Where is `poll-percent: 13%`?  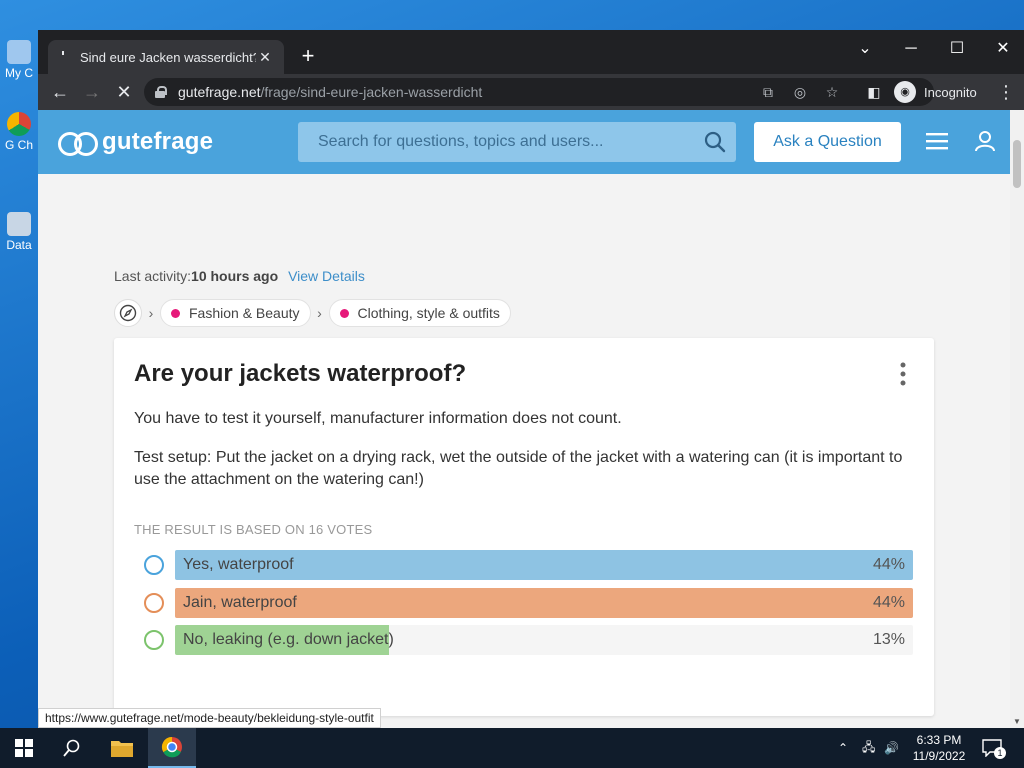
poll-percent: 13% is located at coordinates (888, 639).